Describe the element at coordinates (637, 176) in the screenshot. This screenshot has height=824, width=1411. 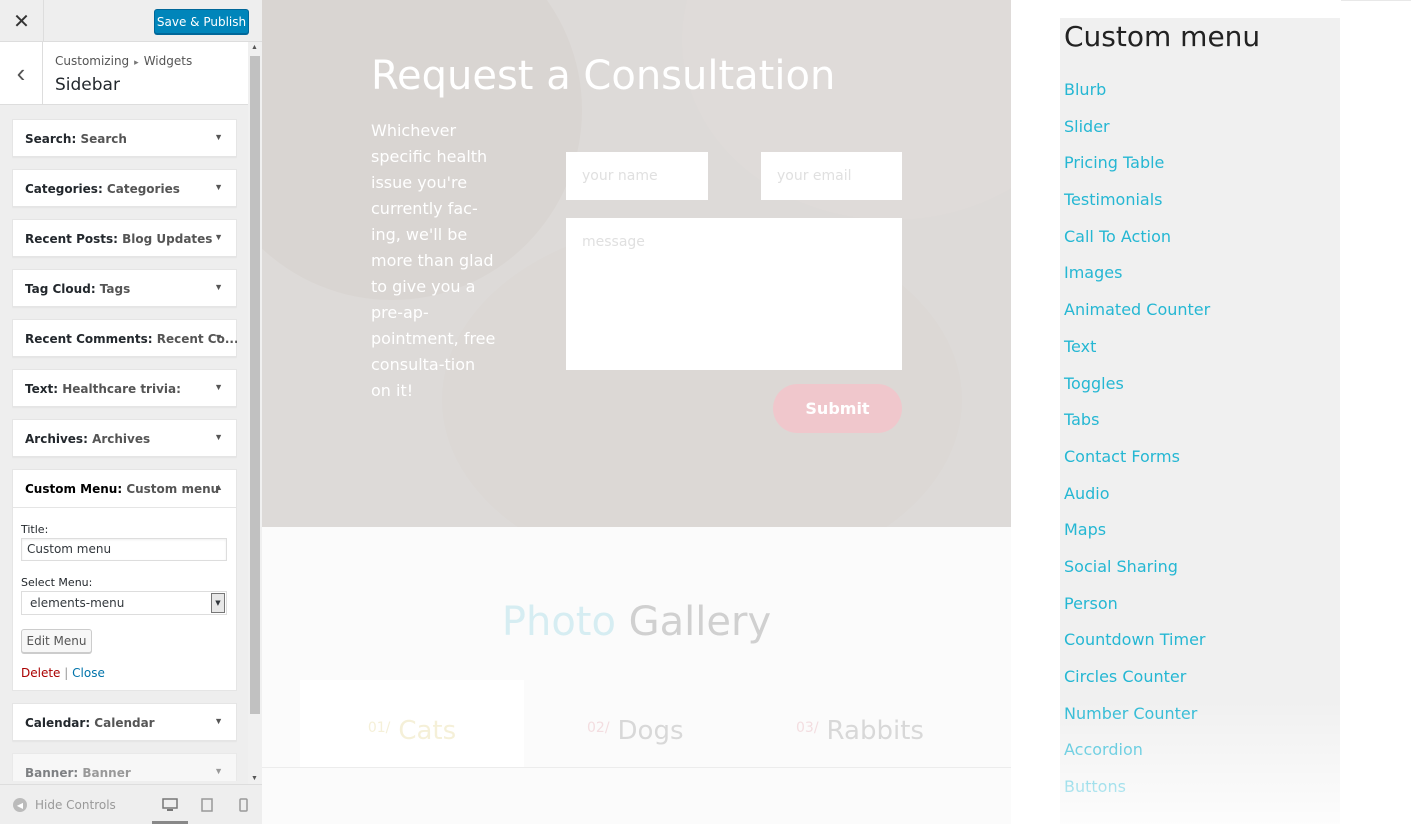
I see `name-input: your name` at that location.